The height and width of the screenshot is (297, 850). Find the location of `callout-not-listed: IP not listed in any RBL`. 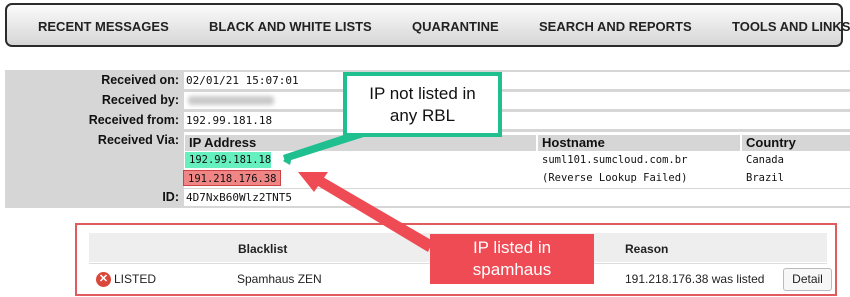

callout-not-listed: IP not listed in any RBL is located at coordinates (422, 104).